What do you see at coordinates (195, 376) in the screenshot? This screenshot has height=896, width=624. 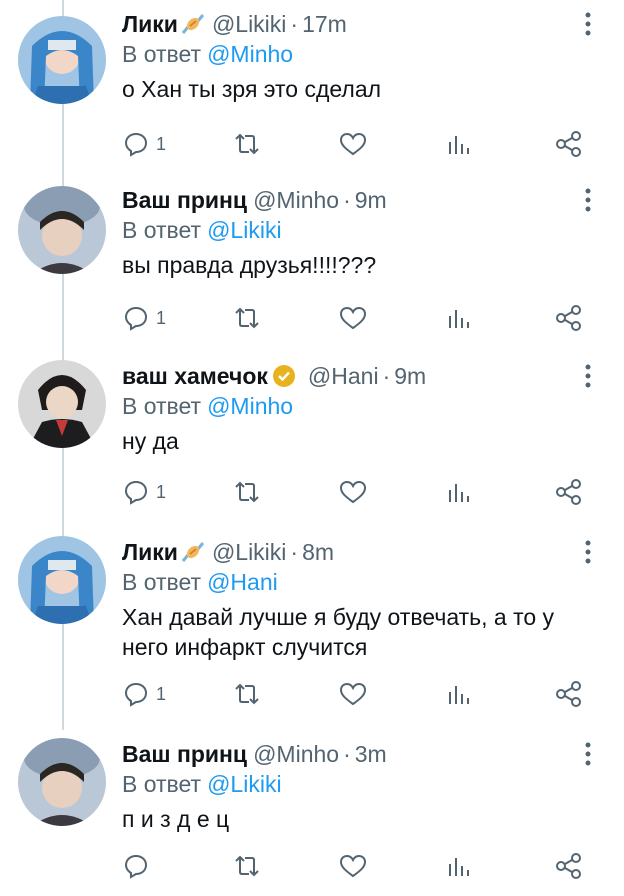 I see `display-name: ваш хамечок` at bounding box center [195, 376].